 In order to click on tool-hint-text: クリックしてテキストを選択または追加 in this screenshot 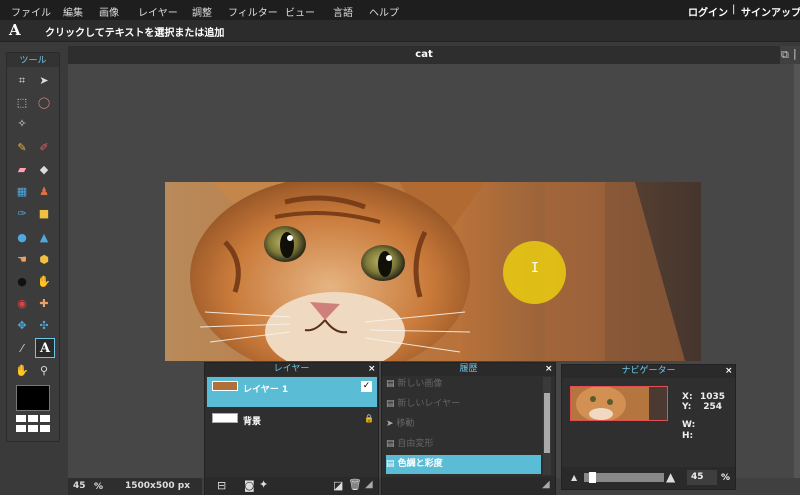, I will do `click(135, 33)`.